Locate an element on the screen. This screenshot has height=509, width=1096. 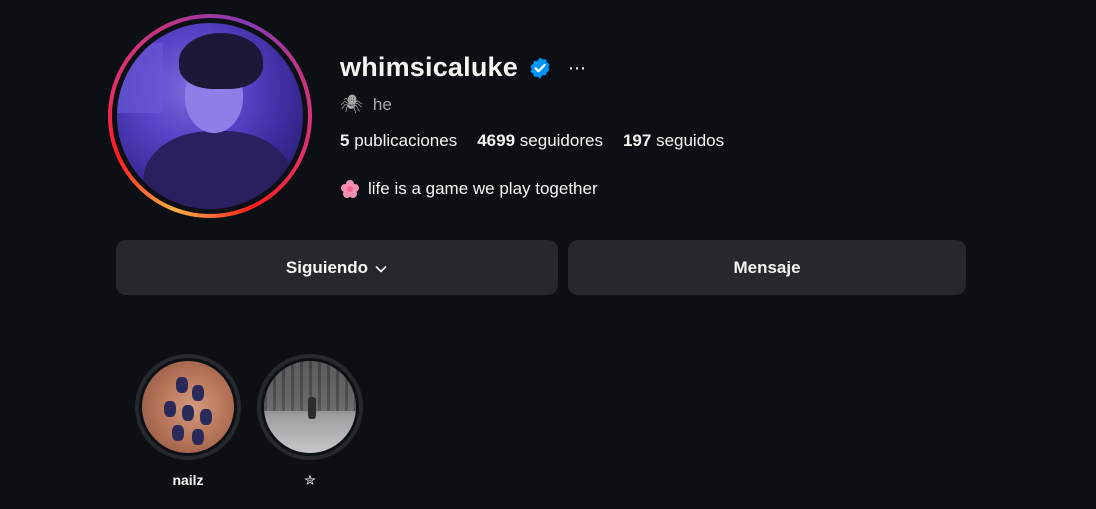
message-button: Mensaje is located at coordinates (767, 267).